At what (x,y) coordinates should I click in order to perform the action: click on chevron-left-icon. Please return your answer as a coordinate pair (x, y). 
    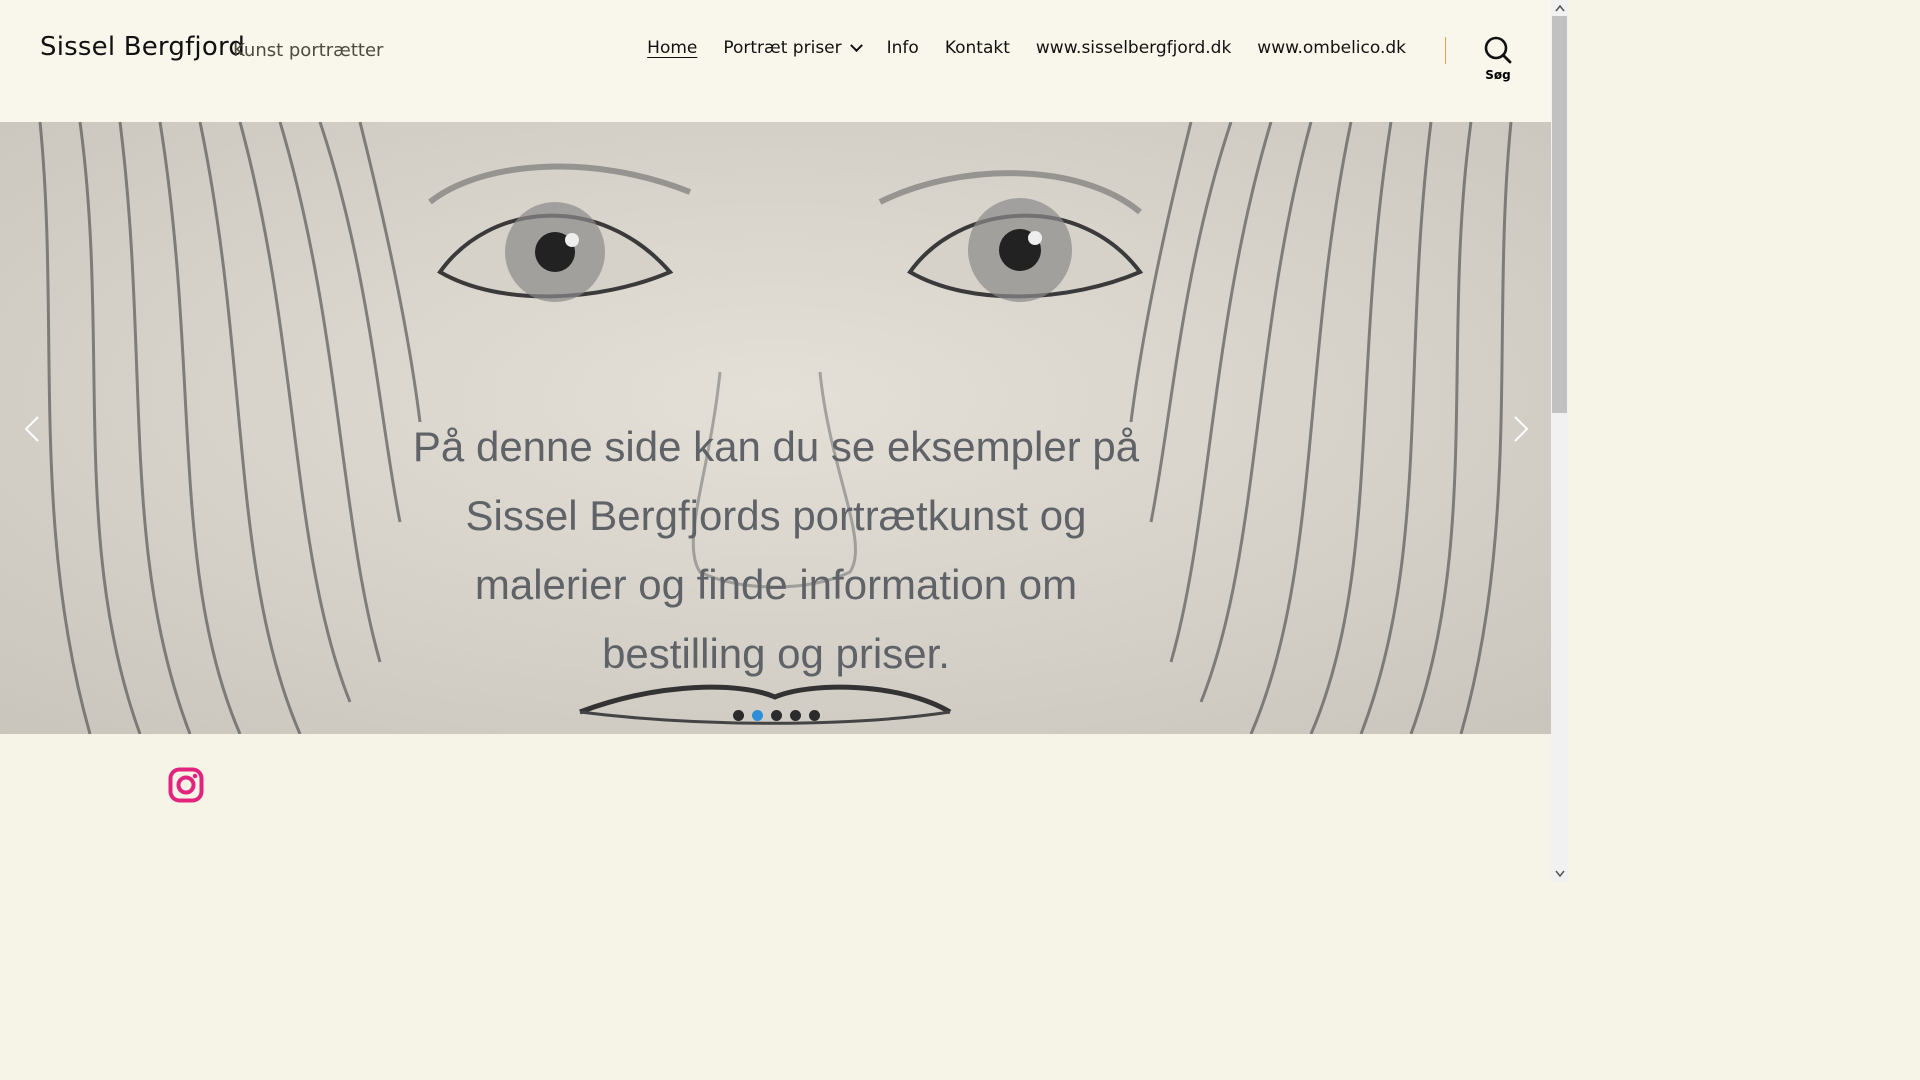
    Looking at the image, I should click on (31, 429).